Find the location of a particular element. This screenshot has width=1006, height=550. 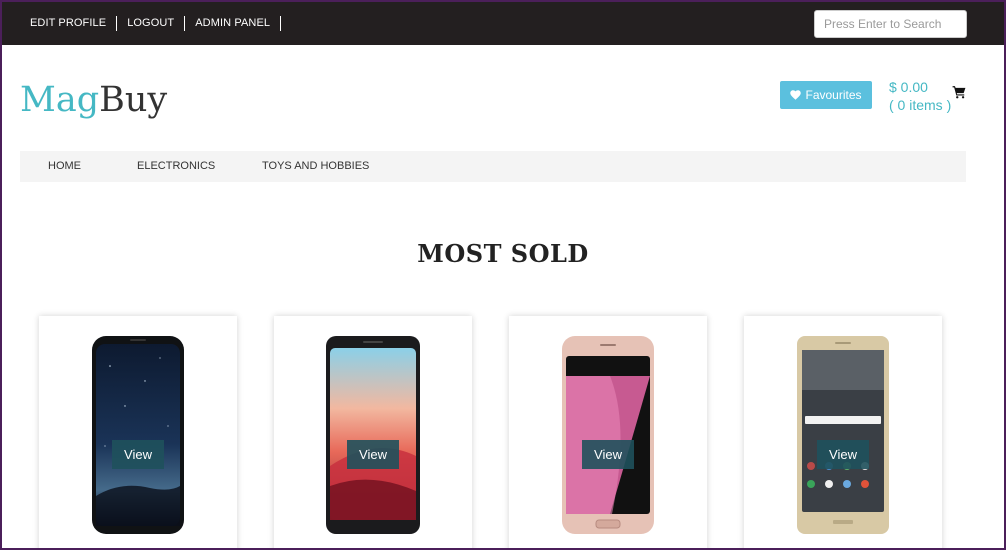

logo-part-buy: Buy is located at coordinates (133, 100).